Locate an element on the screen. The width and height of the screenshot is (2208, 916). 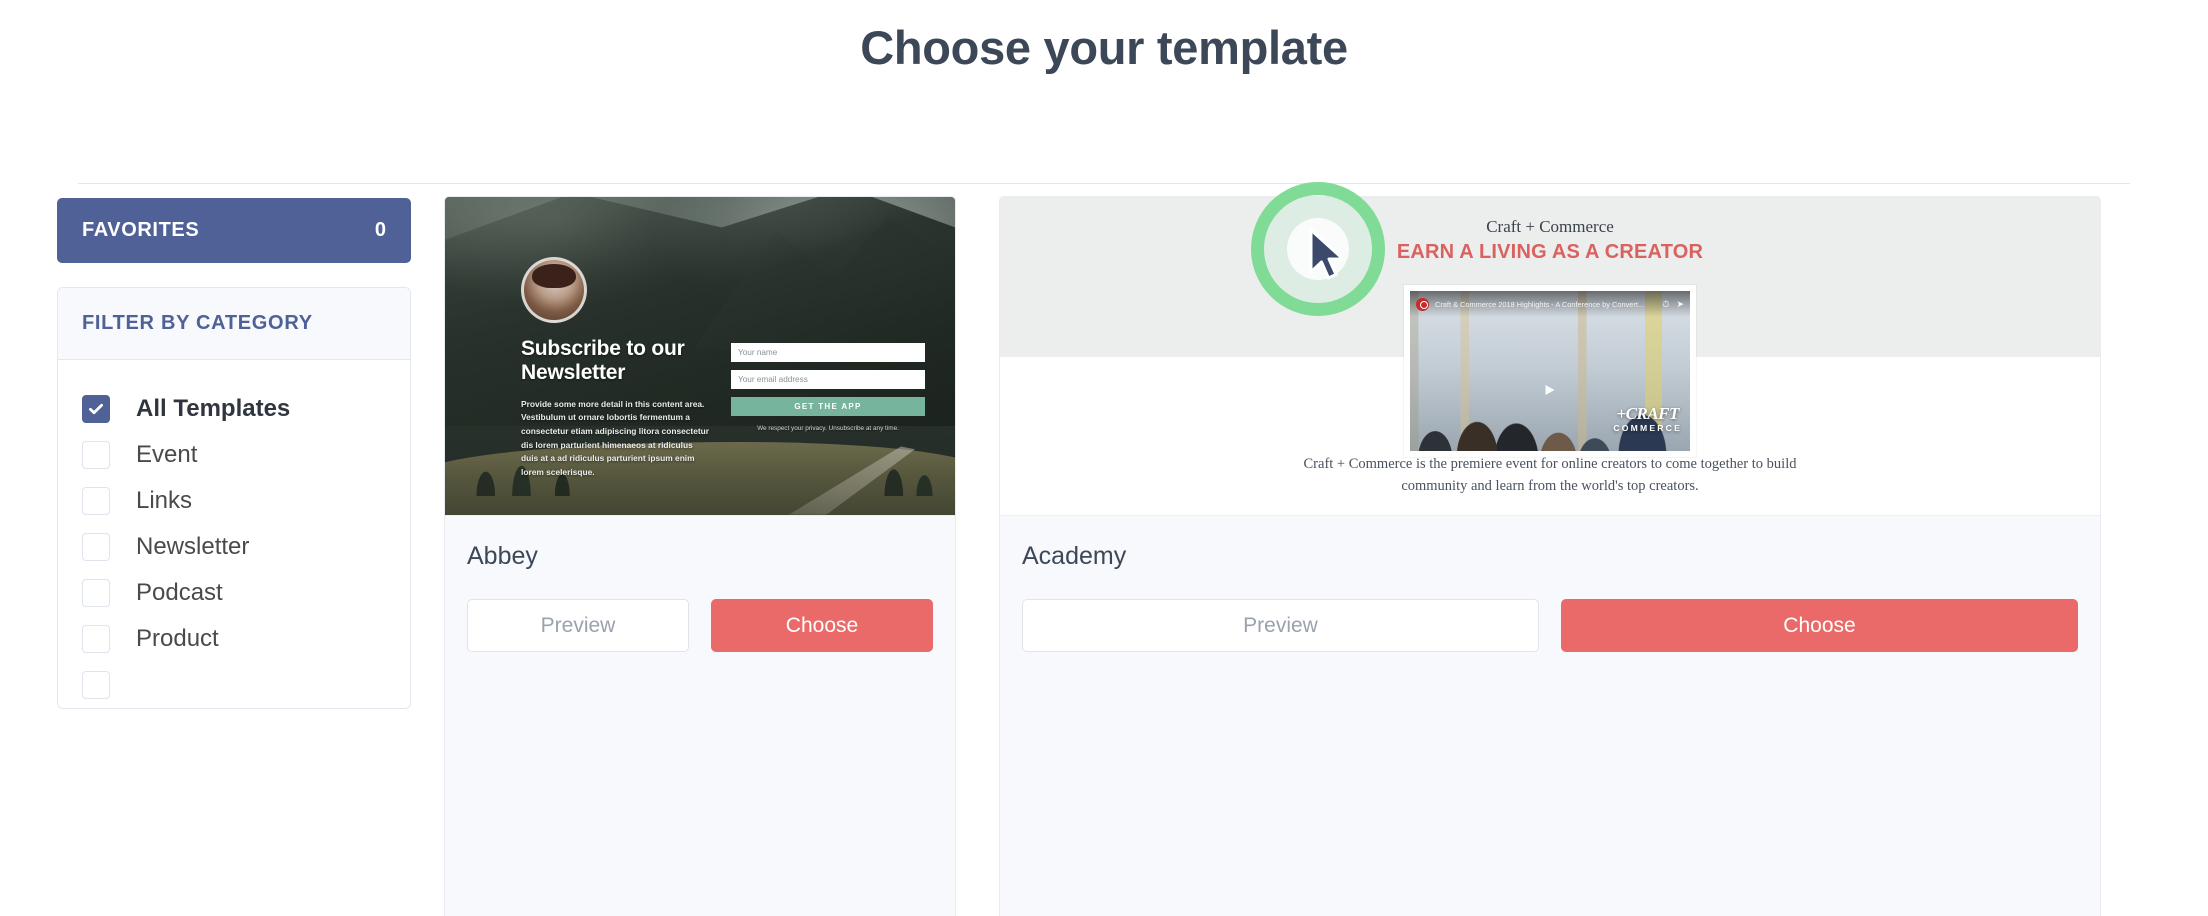
checkbox-event is located at coordinates (96, 455).